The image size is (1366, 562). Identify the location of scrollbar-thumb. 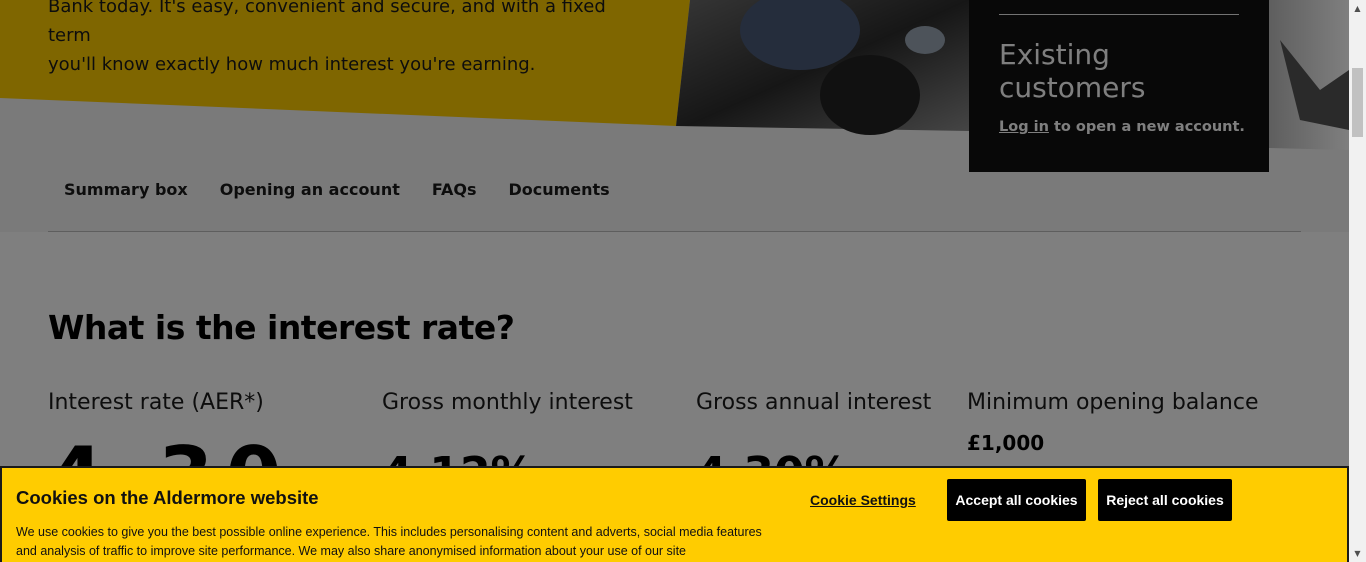
(1357, 102).